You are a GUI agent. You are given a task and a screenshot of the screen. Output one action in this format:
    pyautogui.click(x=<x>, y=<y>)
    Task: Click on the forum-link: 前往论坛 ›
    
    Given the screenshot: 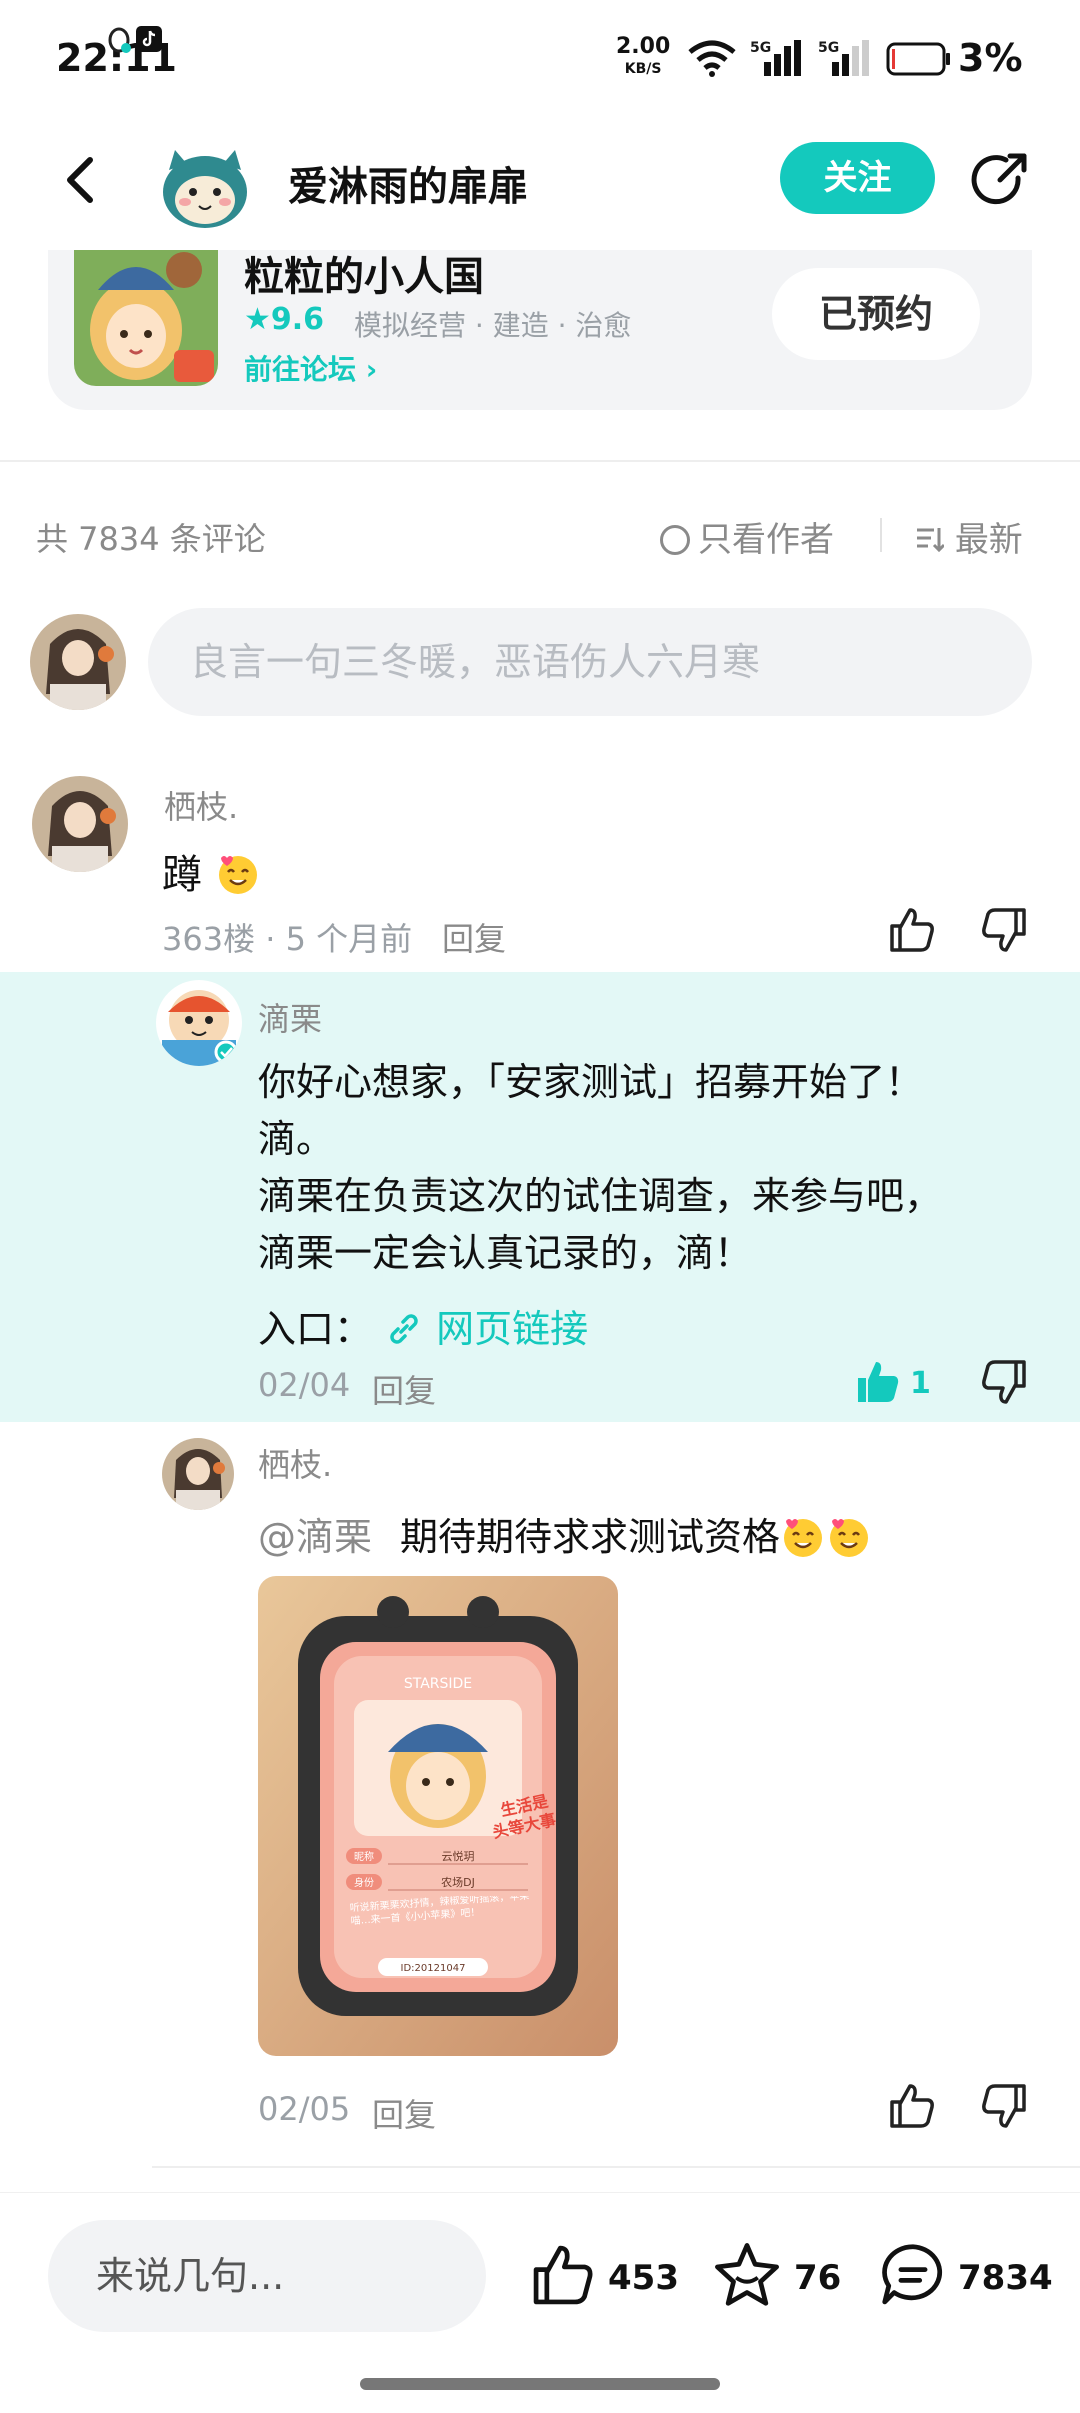 What is the action you would take?
    pyautogui.click(x=310, y=368)
    